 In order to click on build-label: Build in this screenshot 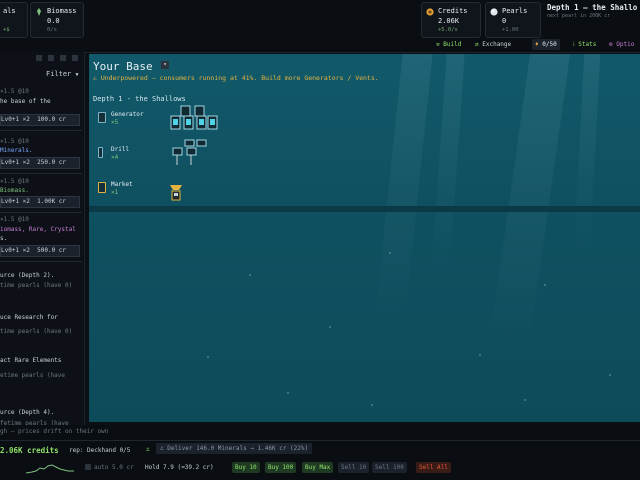, I will do `click(452, 44)`.